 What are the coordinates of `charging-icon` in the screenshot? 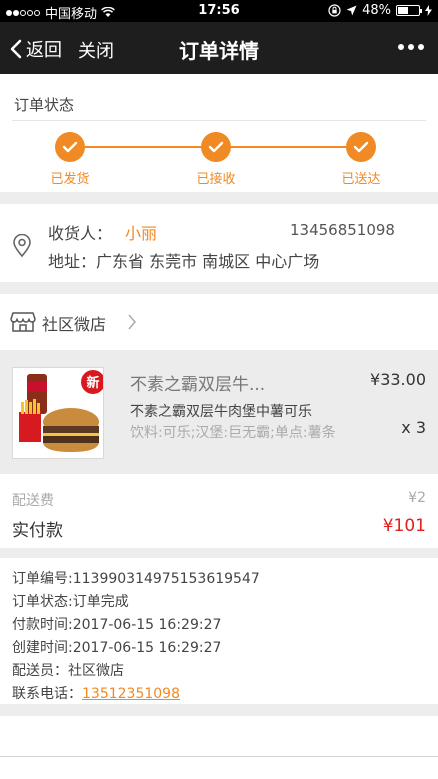 It's located at (428, 10).